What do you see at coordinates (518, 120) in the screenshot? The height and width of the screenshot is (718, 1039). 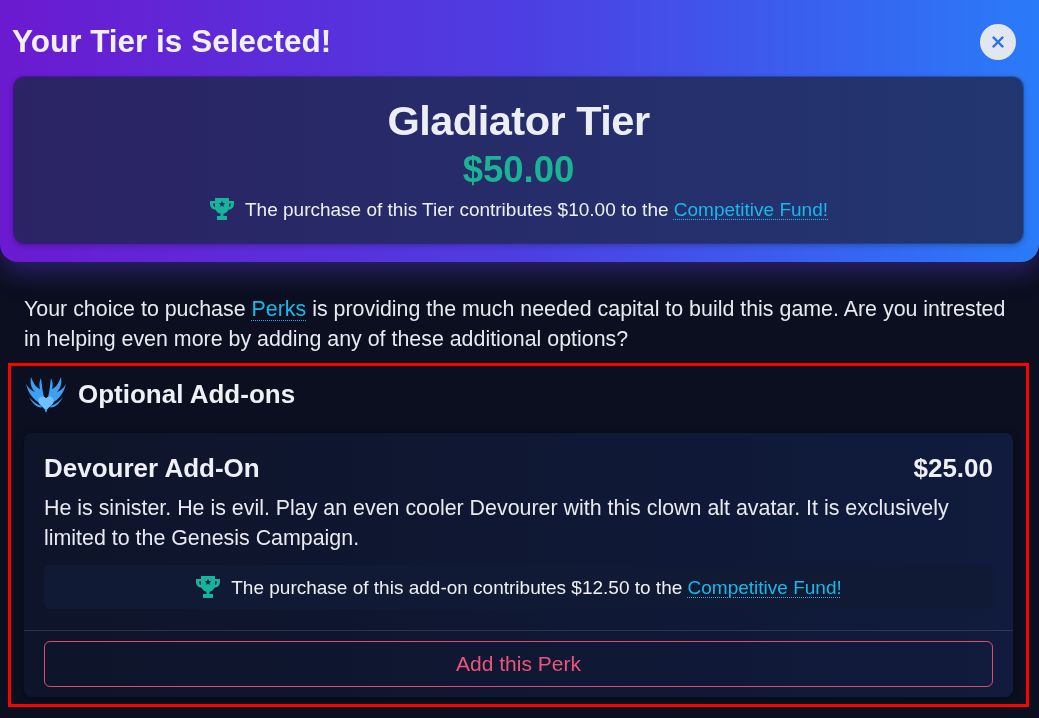 I see `tier-name: Gladiator Tier` at bounding box center [518, 120].